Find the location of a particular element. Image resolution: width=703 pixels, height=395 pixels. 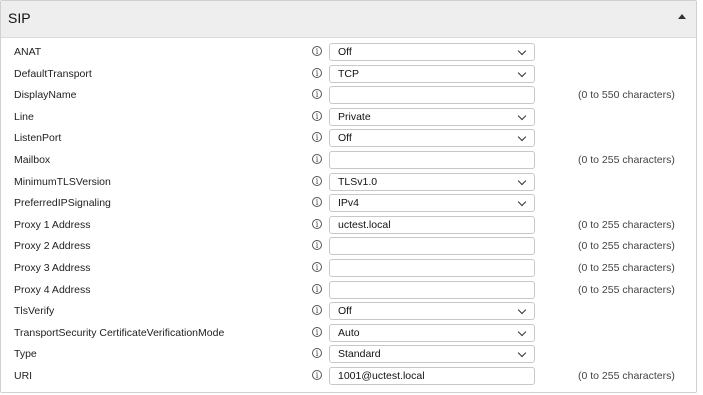

uri-input: 1001@uctest.local is located at coordinates (432, 375).